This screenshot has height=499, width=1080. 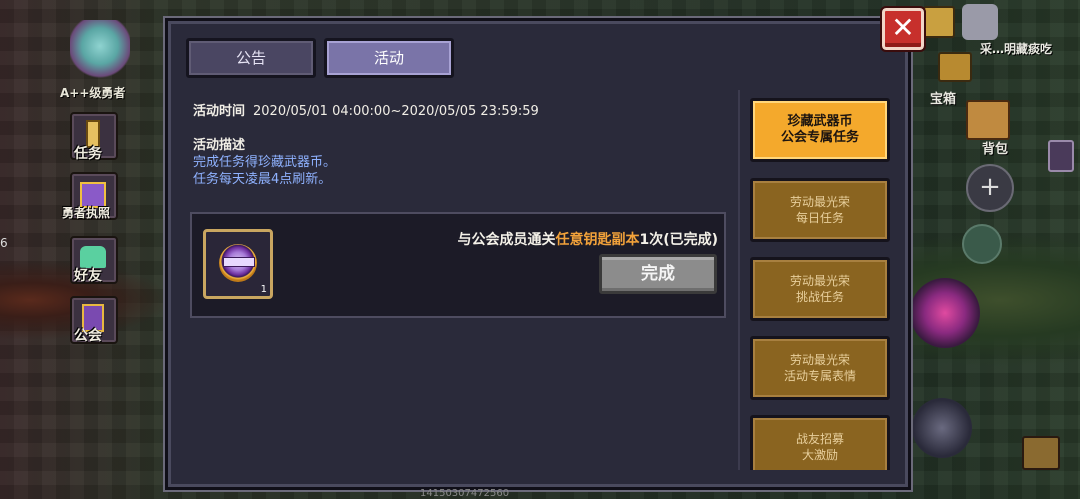 I want to click on event-item-line2: 挑战任务, so click(x=819, y=297).